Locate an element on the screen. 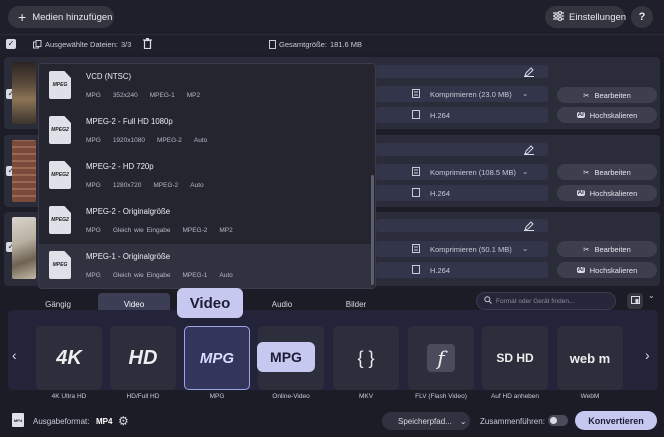 The image size is (664, 437). sd-to-hd-icon: SD HD is located at coordinates (515, 358).